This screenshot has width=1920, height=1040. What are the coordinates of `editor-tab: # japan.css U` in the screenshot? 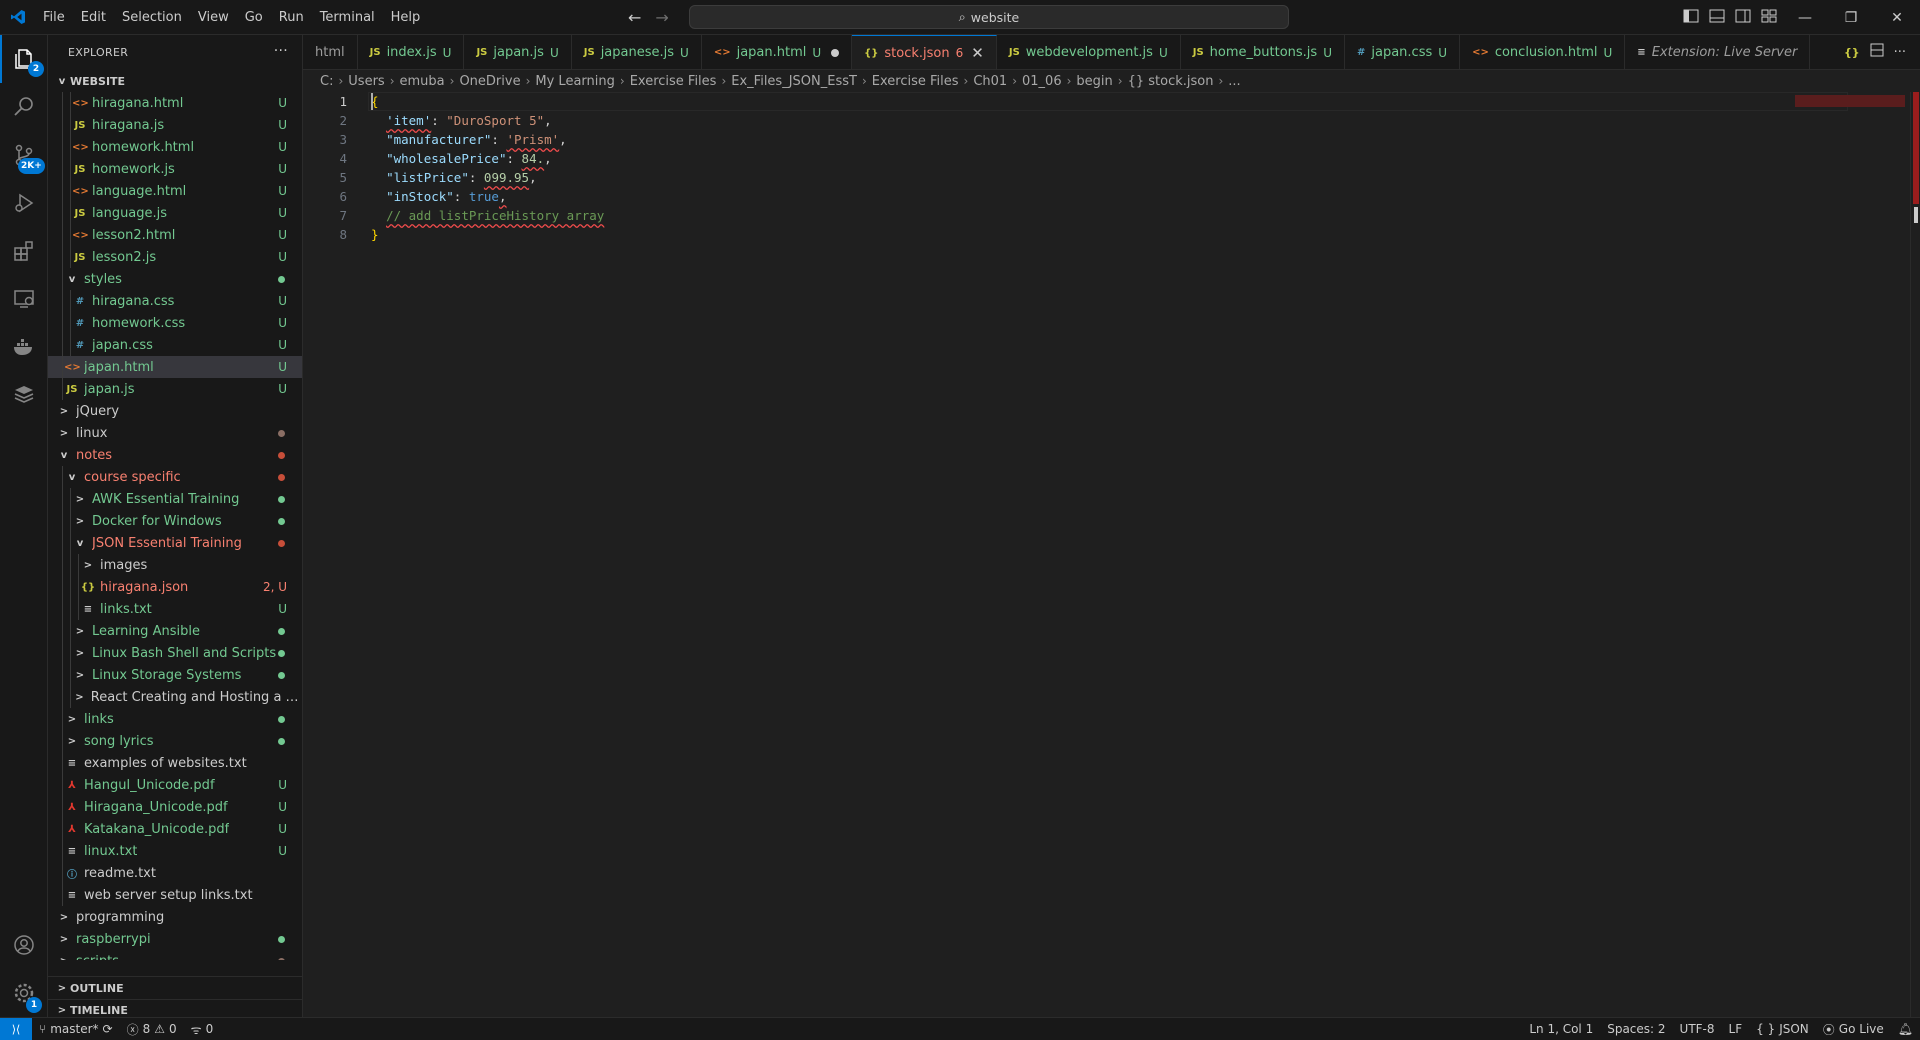 It's located at (1403, 52).